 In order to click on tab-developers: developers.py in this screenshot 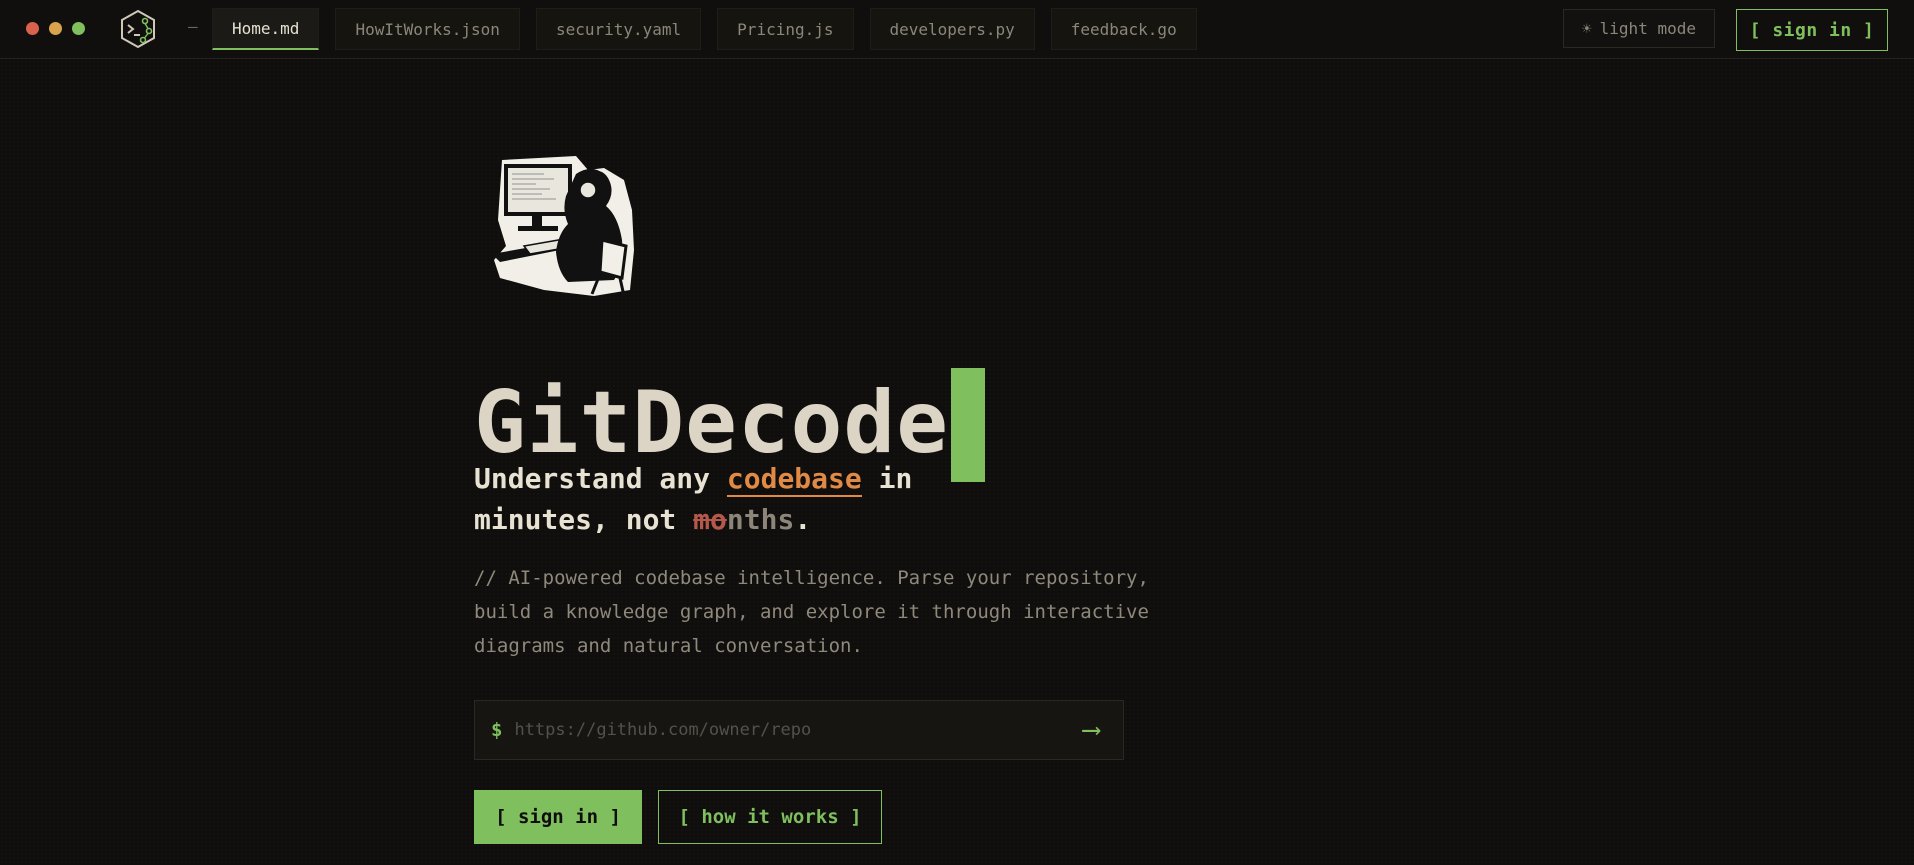, I will do `click(952, 29)`.